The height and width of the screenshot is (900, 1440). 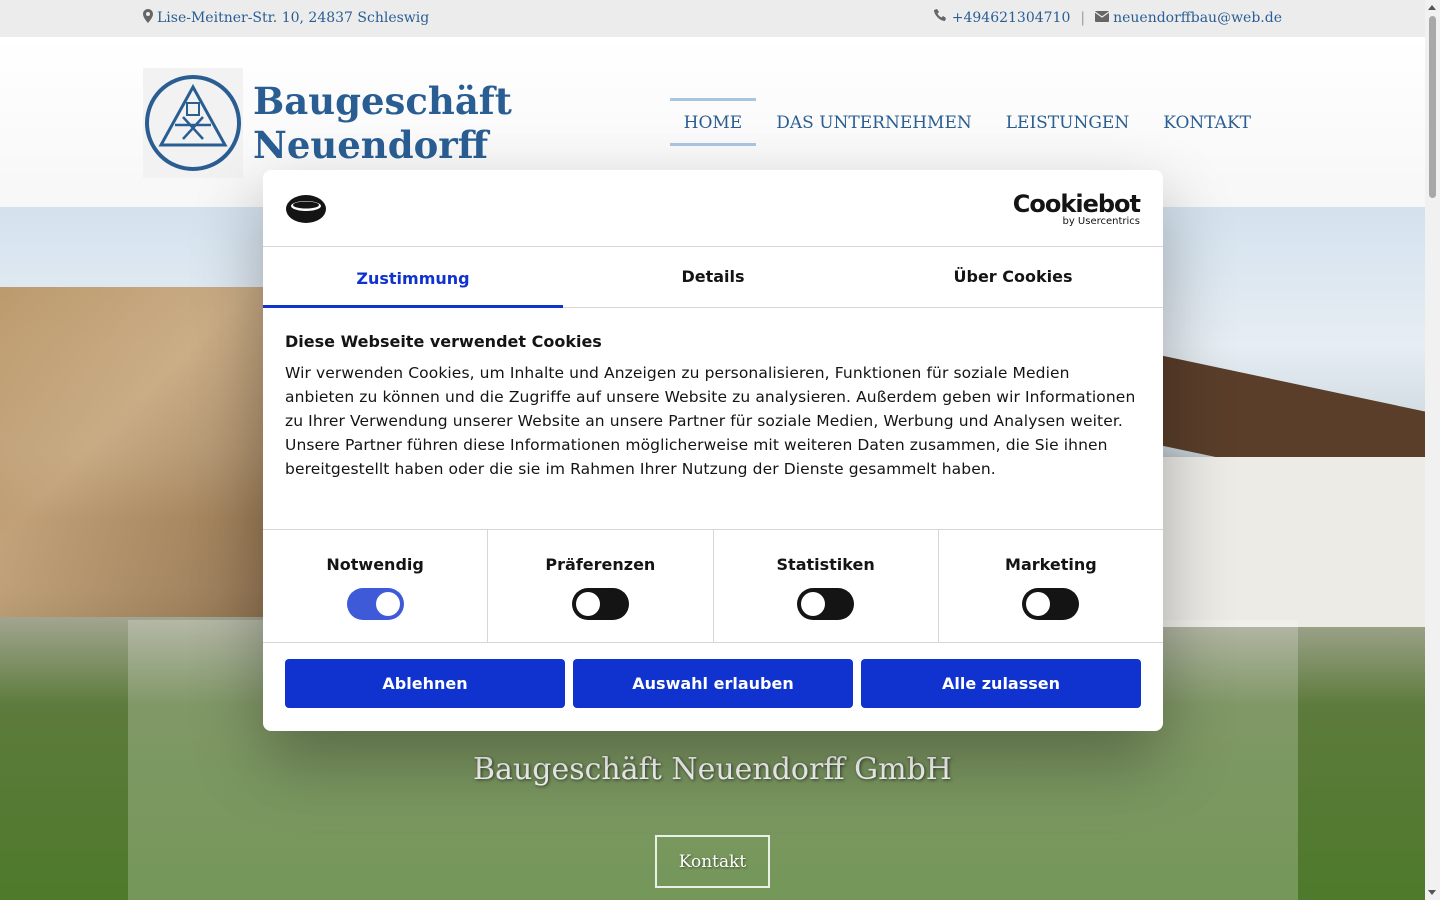 I want to click on tab-details: Details, so click(x=713, y=277).